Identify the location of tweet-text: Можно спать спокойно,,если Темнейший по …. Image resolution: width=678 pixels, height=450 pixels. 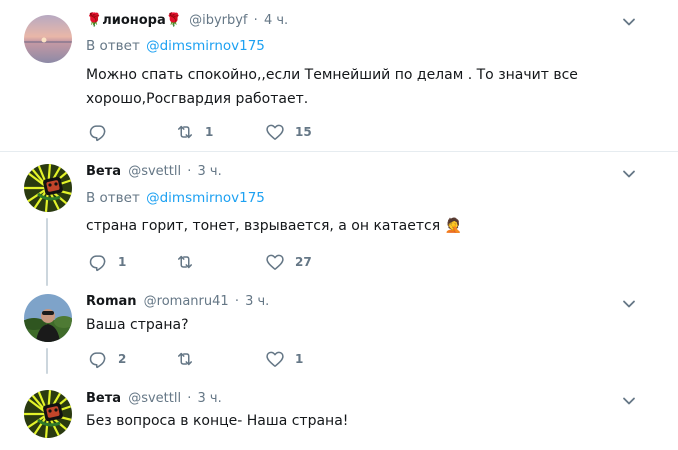
(366, 87).